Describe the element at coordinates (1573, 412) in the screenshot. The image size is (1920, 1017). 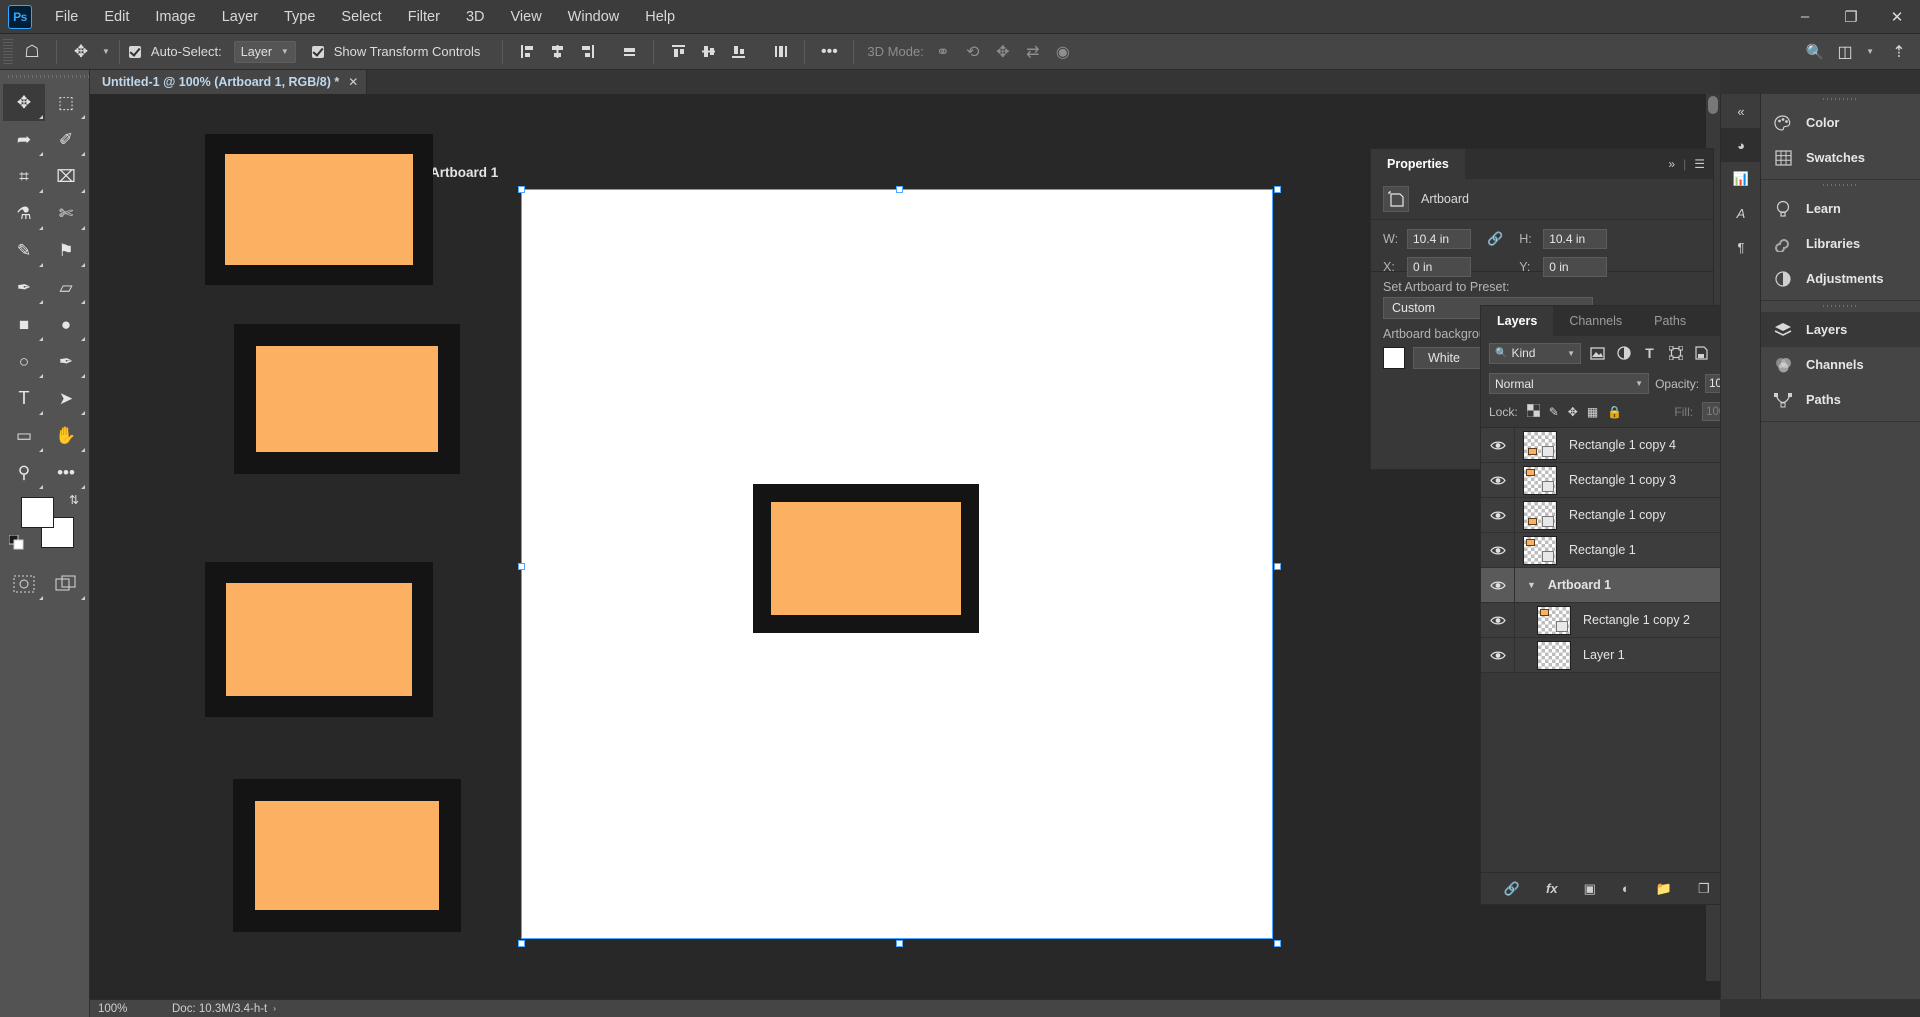
I see `lock-position-icon: ✥` at that location.